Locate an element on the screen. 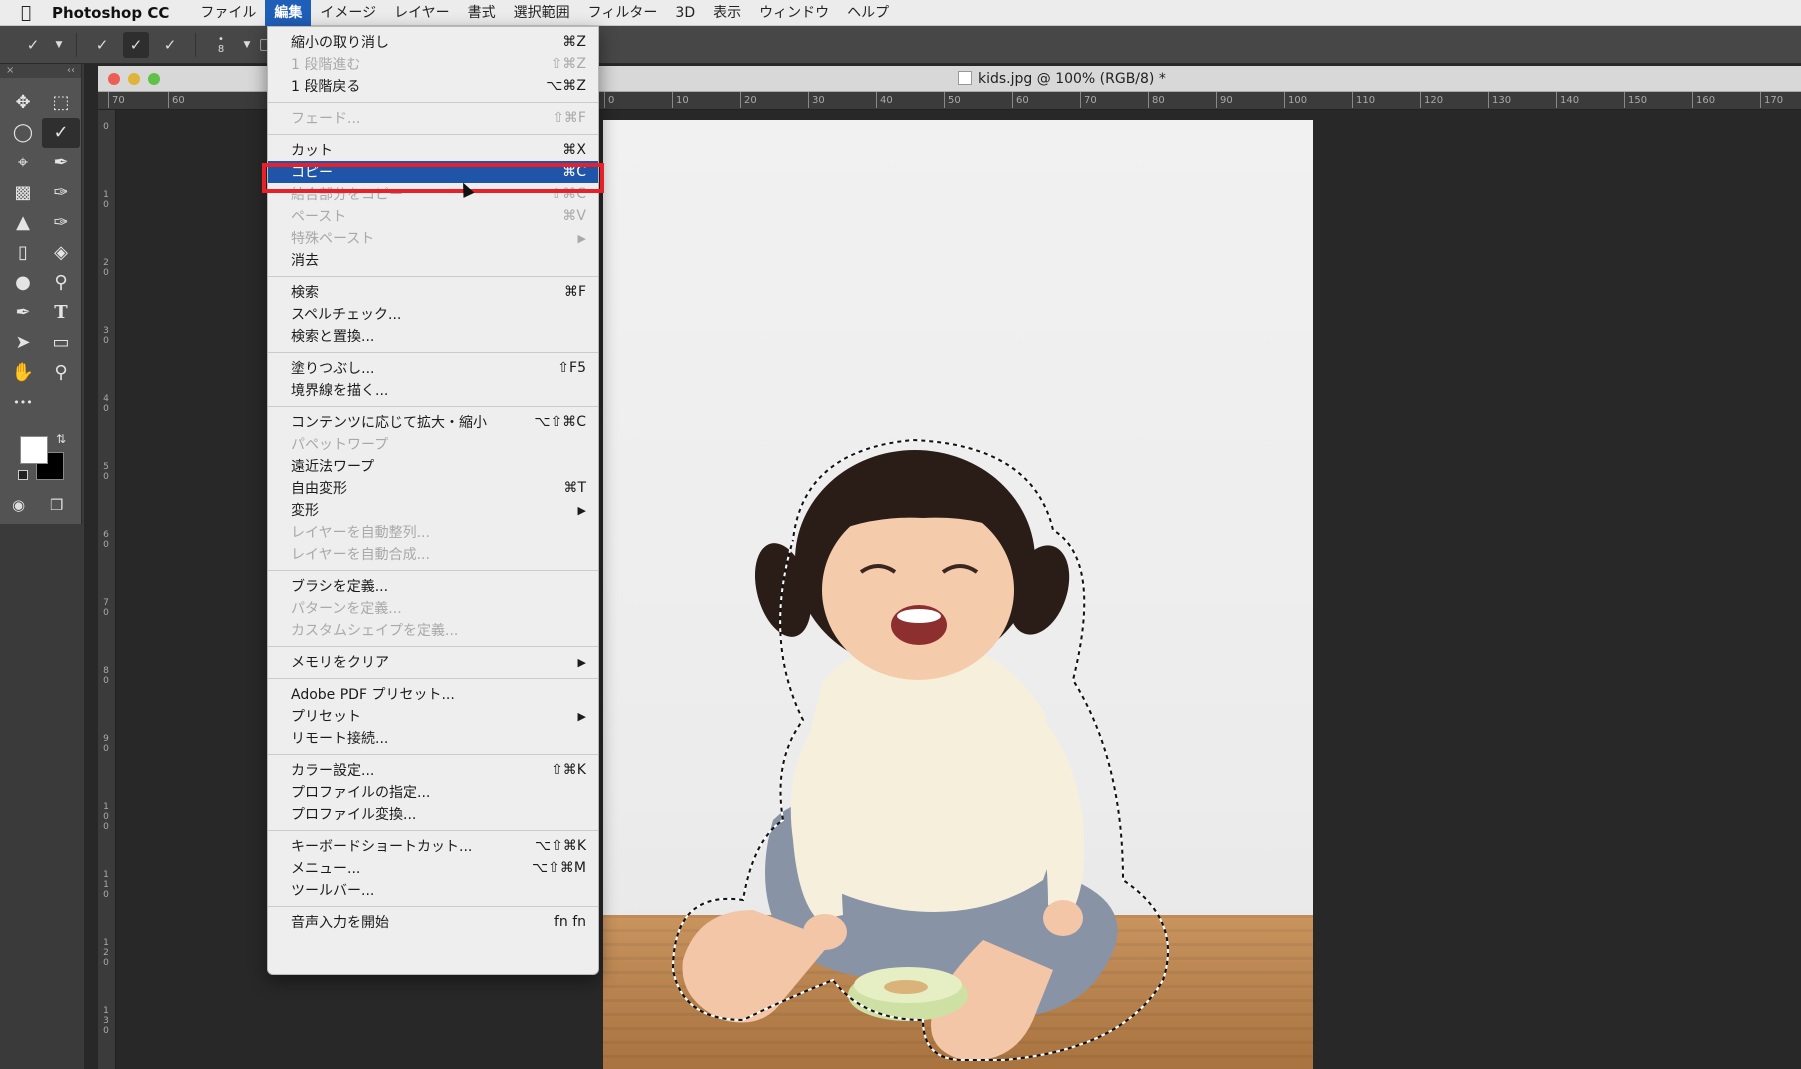  stamp-tool-icon: ▲ is located at coordinates (23, 223).